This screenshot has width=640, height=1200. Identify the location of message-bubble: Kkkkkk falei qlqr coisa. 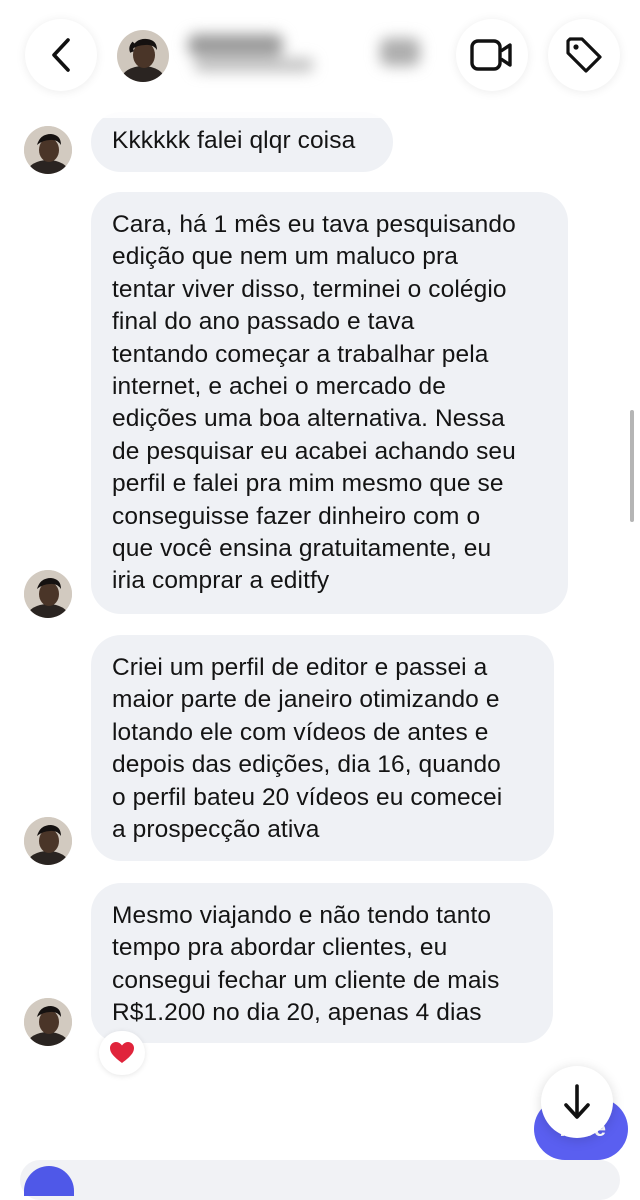
(242, 142).